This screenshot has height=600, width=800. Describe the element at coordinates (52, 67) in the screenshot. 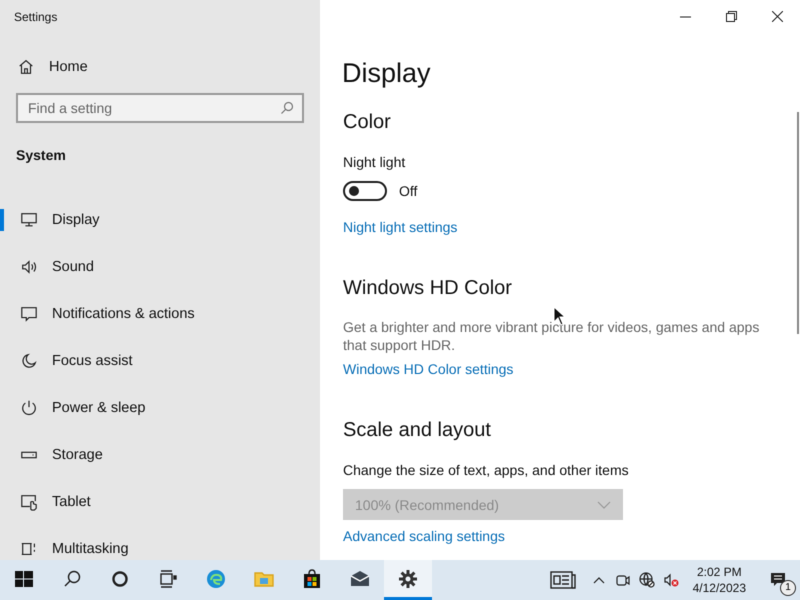

I see `home-link: Home` at that location.